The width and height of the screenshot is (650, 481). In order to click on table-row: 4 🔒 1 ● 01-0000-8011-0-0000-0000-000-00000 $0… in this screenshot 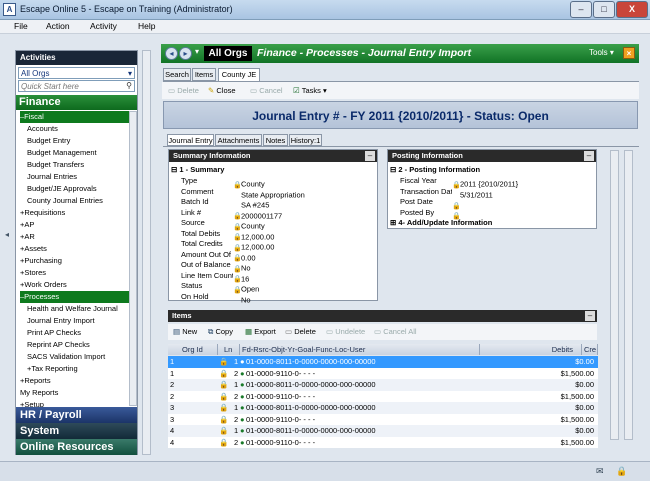, I will do `click(383, 431)`.